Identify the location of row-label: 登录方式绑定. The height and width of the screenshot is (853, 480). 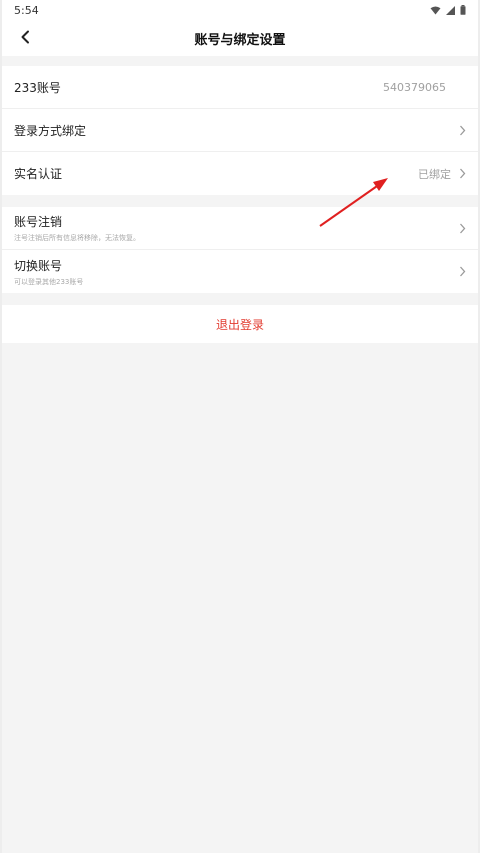
(50, 130).